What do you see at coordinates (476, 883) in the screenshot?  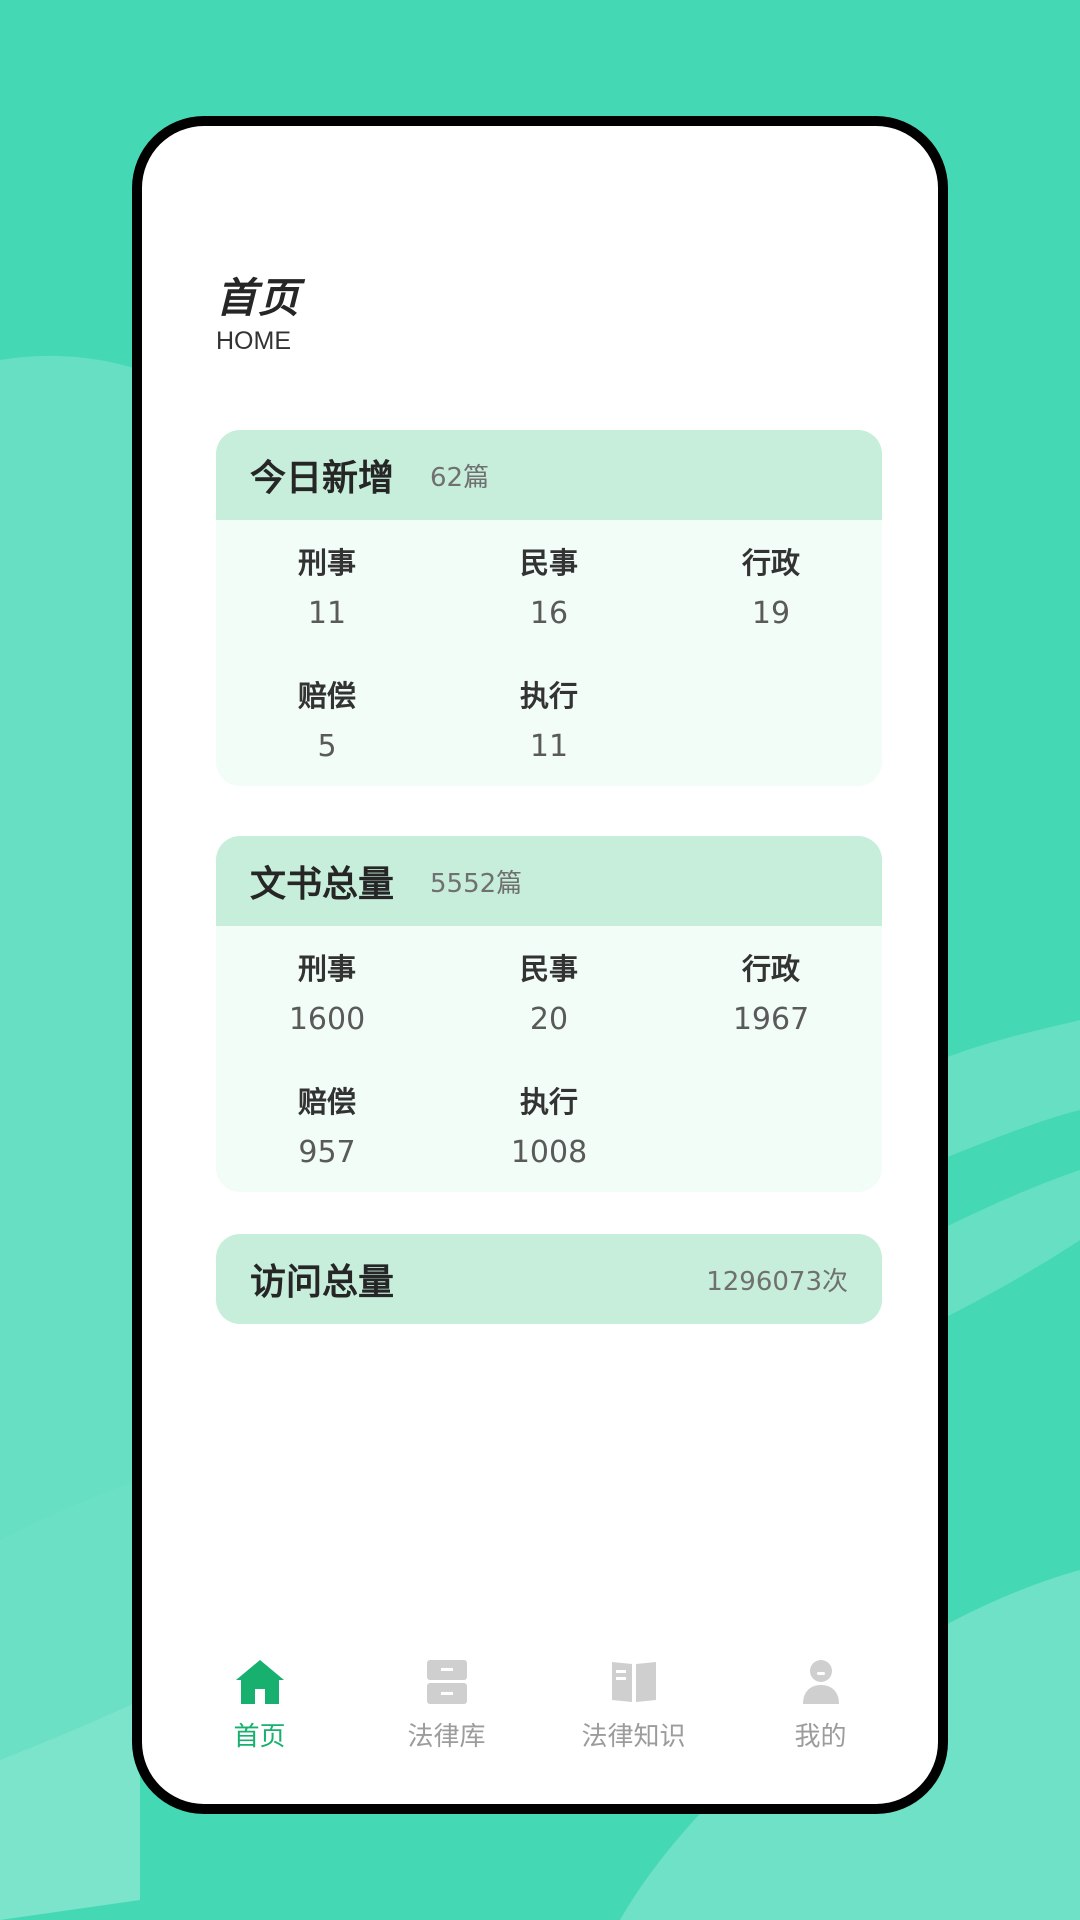 I see `total-docs-count: 5552篇` at bounding box center [476, 883].